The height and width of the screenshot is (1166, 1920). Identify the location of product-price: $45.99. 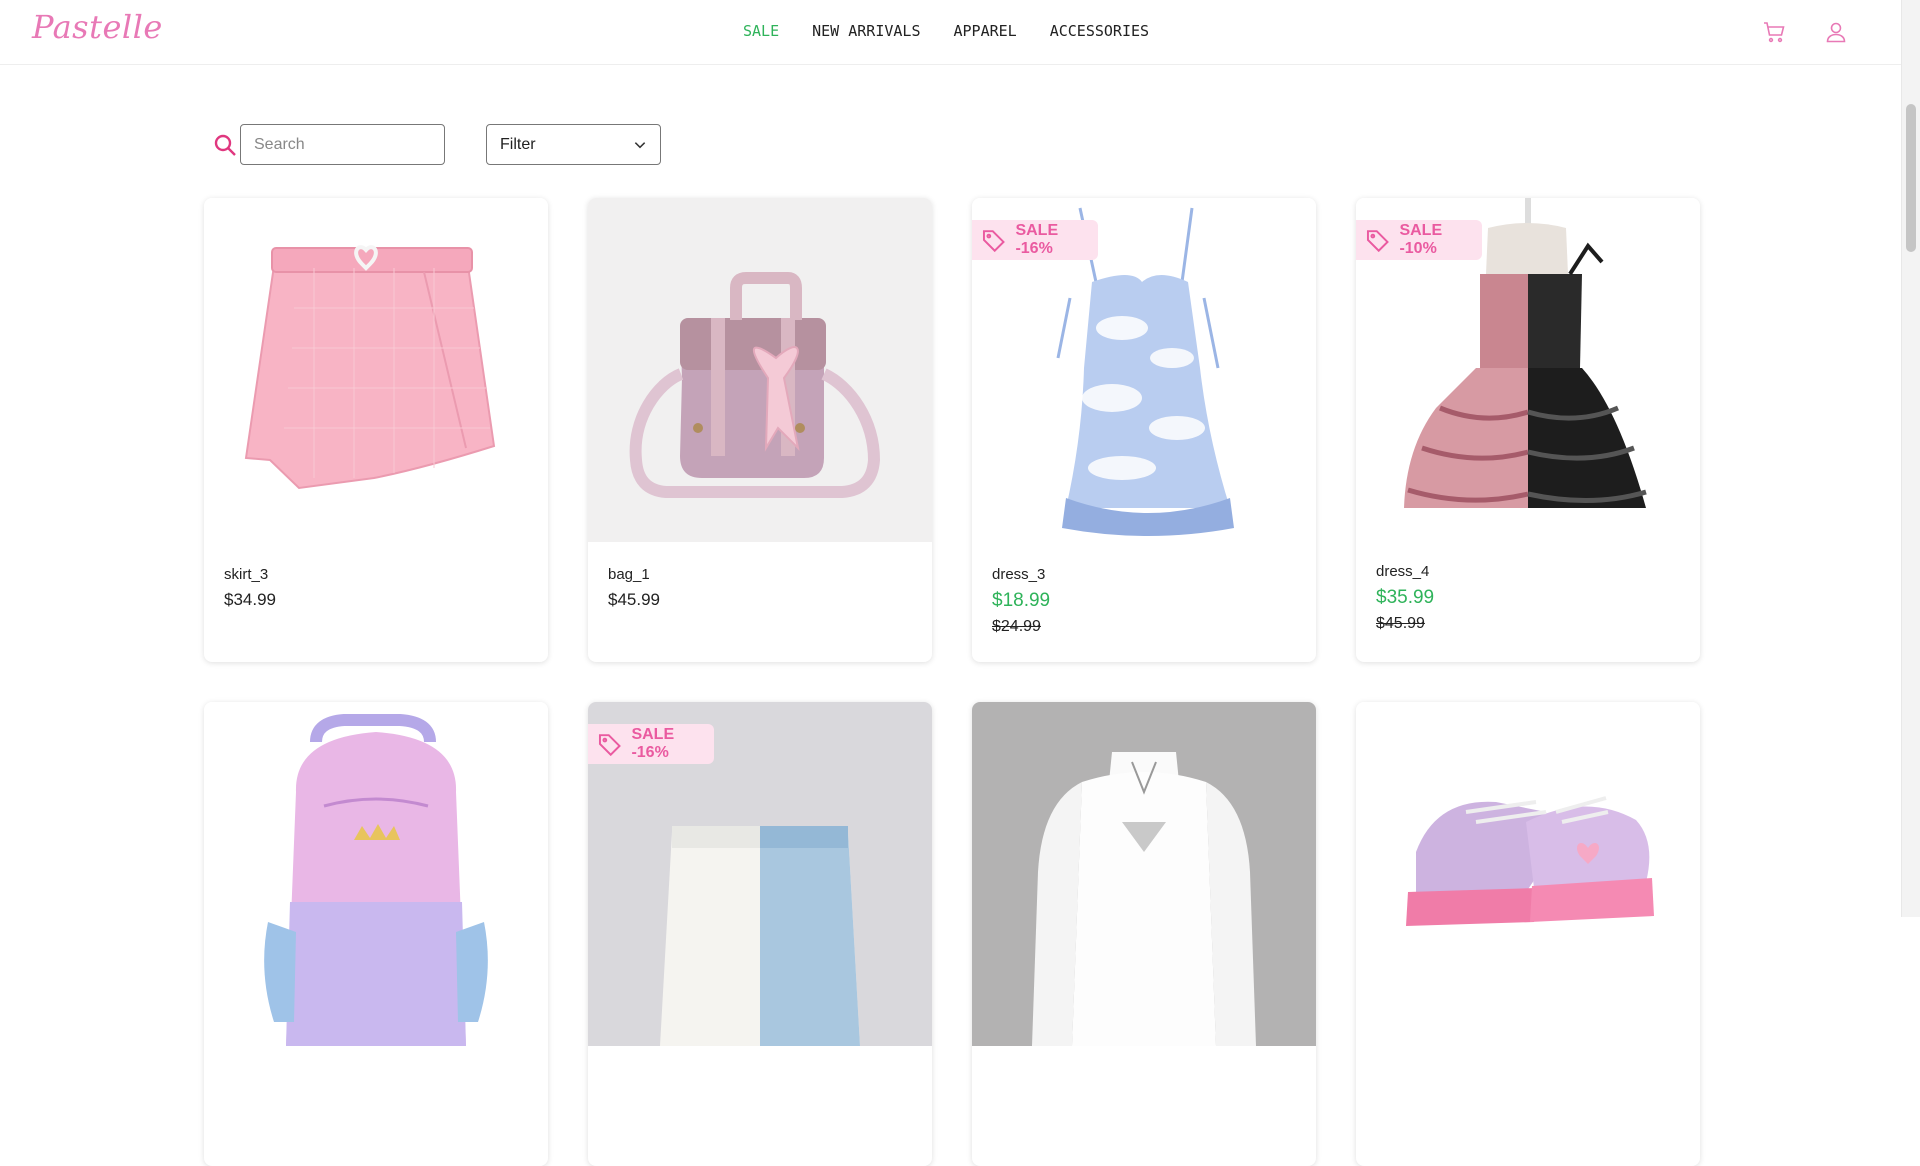
(634, 599).